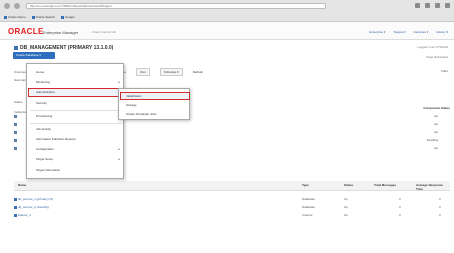 The width and height of the screenshot is (454, 253). What do you see at coordinates (232, 208) in the screenshot?
I see `table-row: db_service_2 (standby) Database Up 0 0` at bounding box center [232, 208].